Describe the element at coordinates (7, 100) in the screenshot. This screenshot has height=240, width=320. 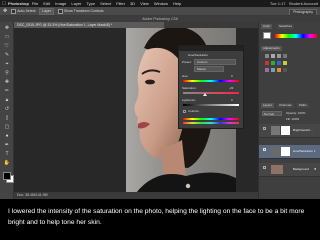
I see `clone-stamp-tool-icon: ▲` at that location.